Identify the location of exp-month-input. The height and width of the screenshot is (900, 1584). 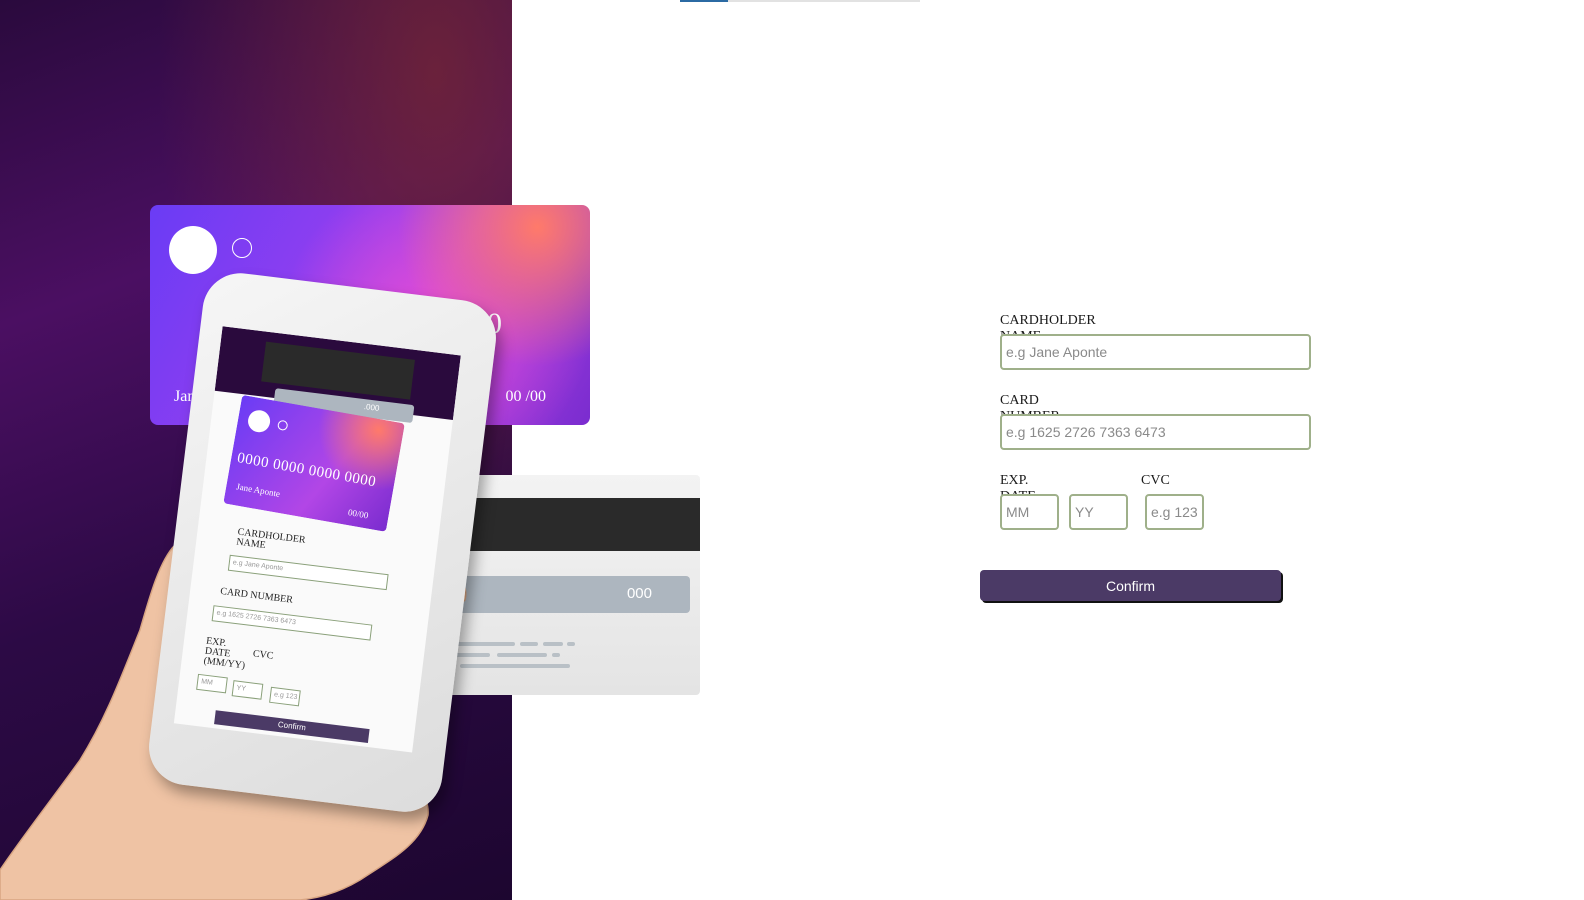
(1029, 512).